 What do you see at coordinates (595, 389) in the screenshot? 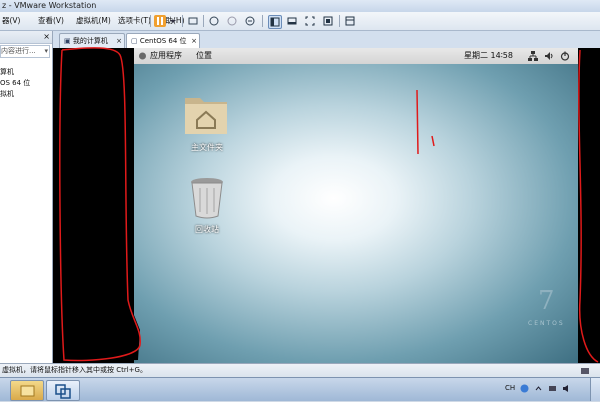
I see `show-desktop-button` at bounding box center [595, 389].